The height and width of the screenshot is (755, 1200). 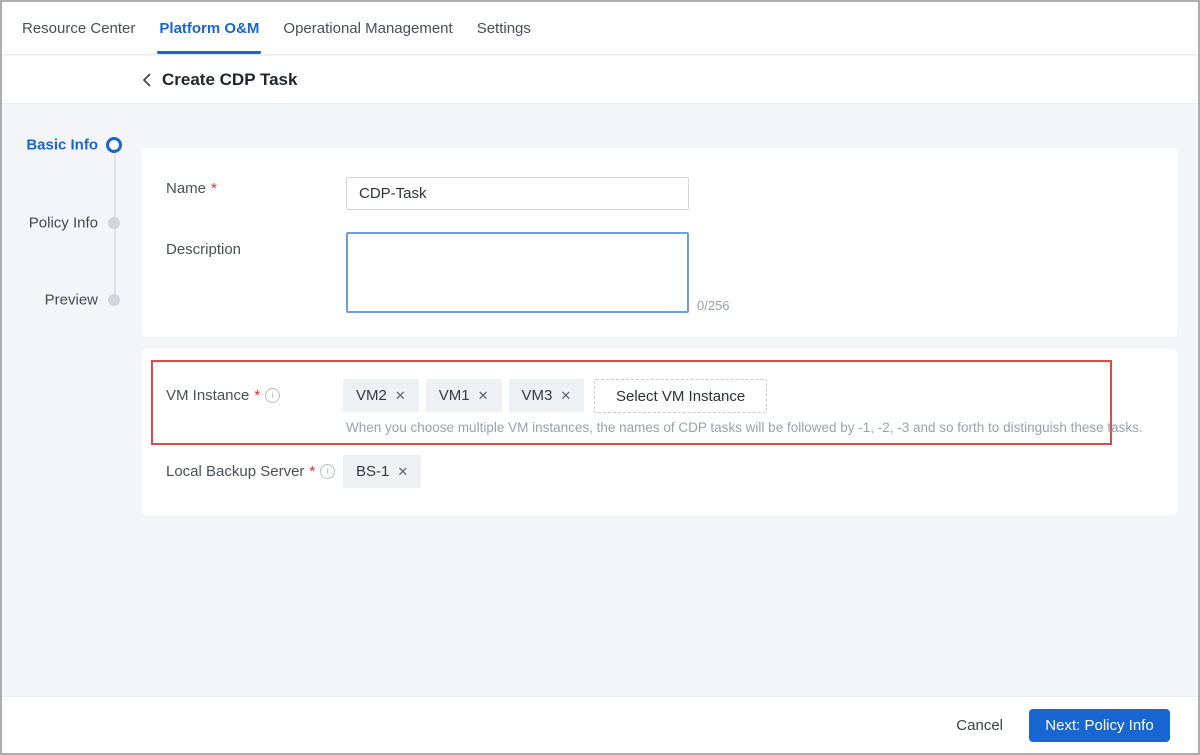 What do you see at coordinates (235, 471) in the screenshot?
I see `local-backup-server-label-text: Local Backup Server` at bounding box center [235, 471].